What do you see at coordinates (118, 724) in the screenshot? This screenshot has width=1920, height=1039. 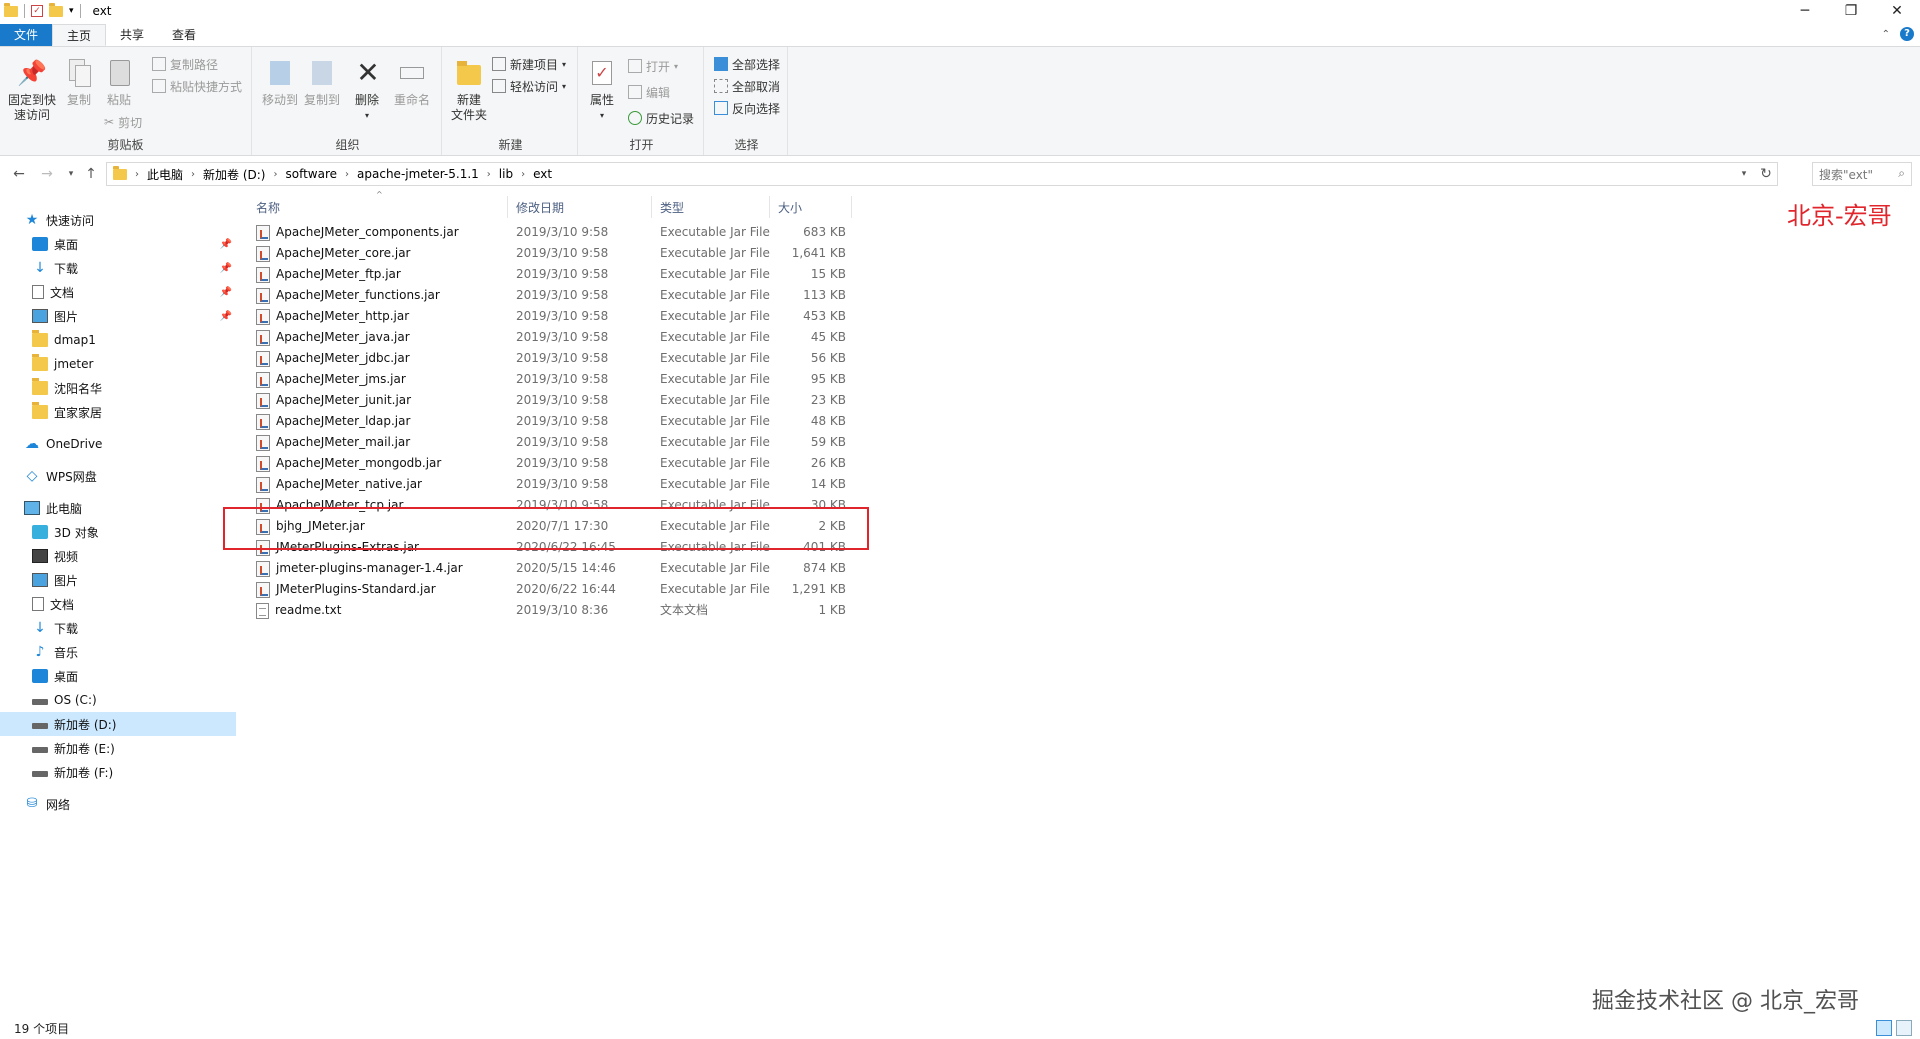 I see `nav-item-drive-d: 新加卷 (D:)` at bounding box center [118, 724].